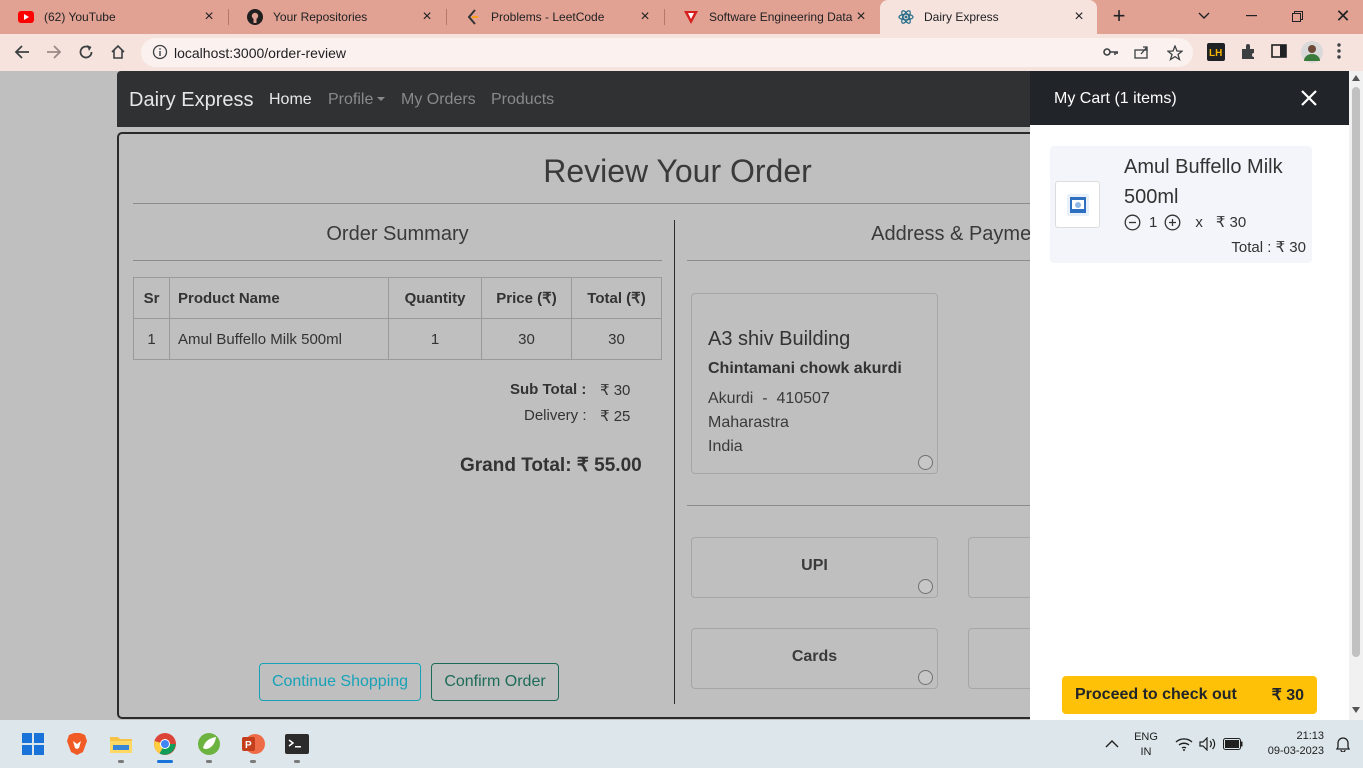  Describe the element at coordinates (248, 745) in the screenshot. I see `svg-text: P` at that location.